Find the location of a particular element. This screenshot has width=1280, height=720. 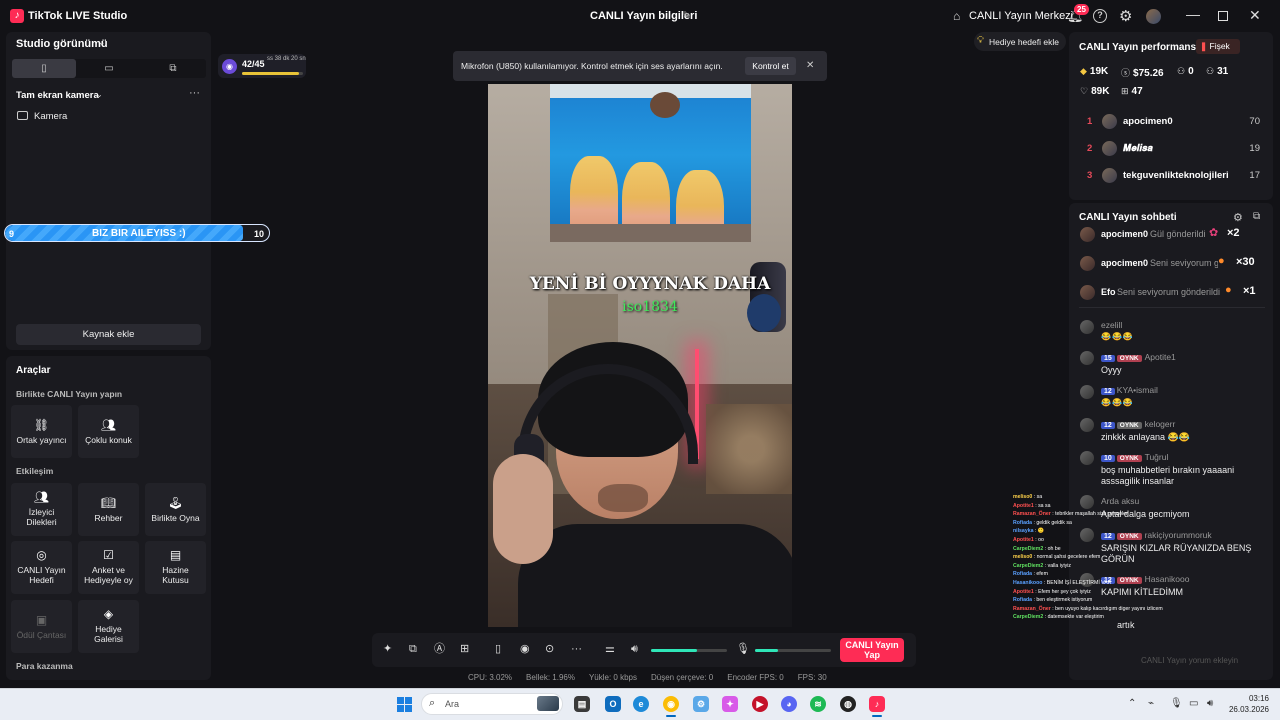

tiktok-live-studio-icon: ♪ is located at coordinates (877, 704).